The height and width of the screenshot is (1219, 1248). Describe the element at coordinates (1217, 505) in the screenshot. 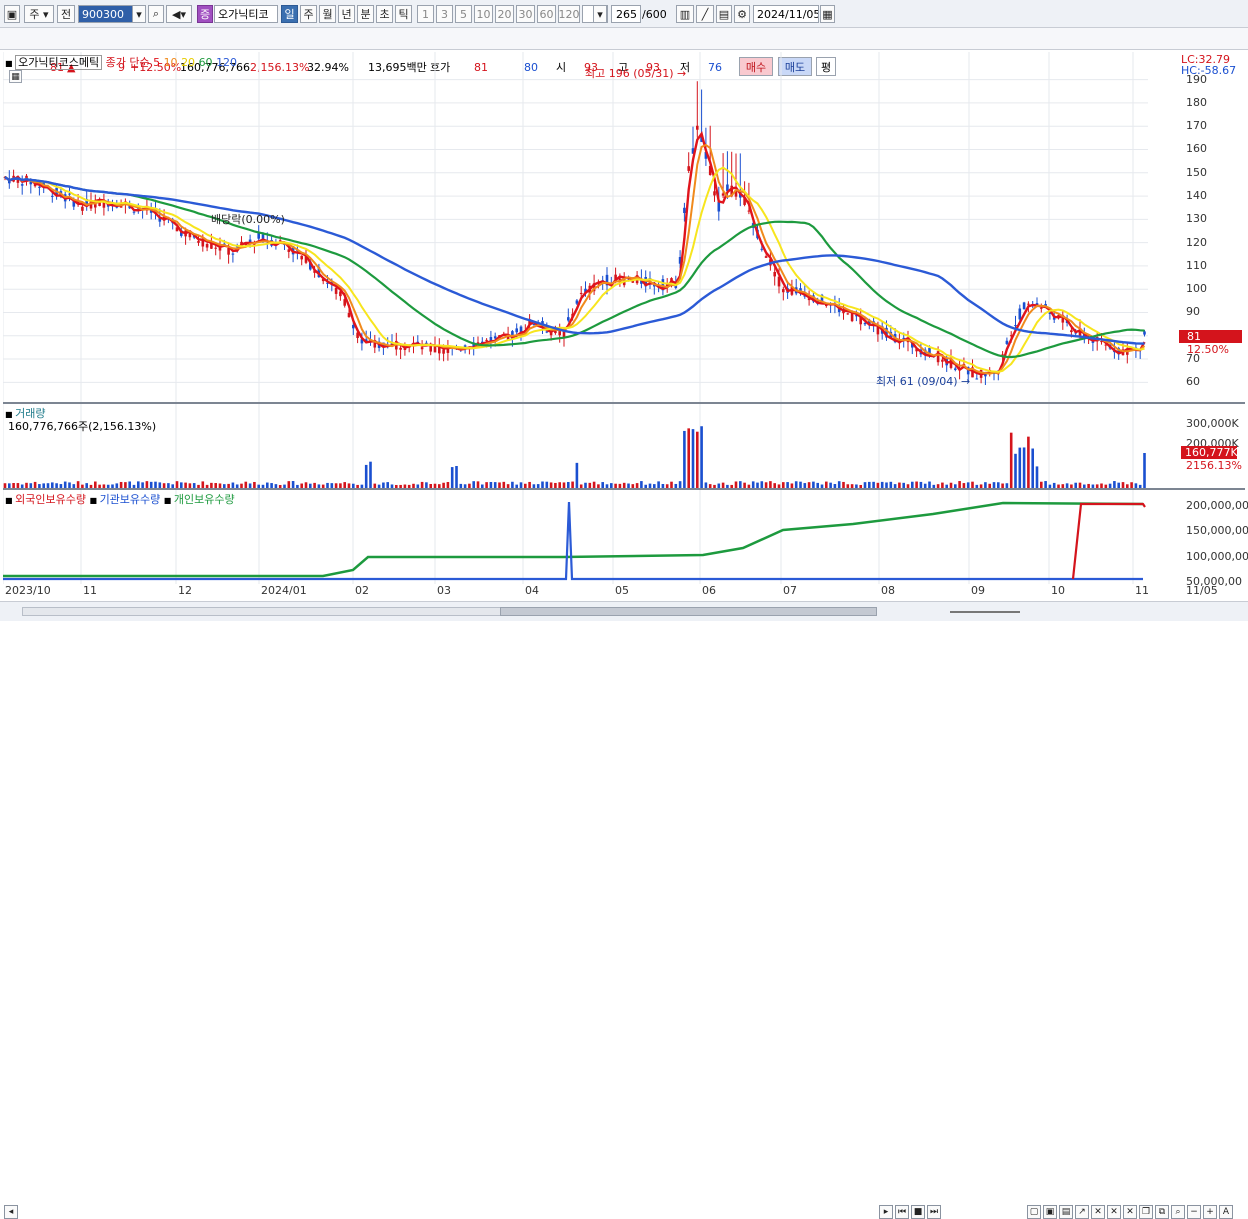

I see `hold-tick-200: 200,000,00` at that location.